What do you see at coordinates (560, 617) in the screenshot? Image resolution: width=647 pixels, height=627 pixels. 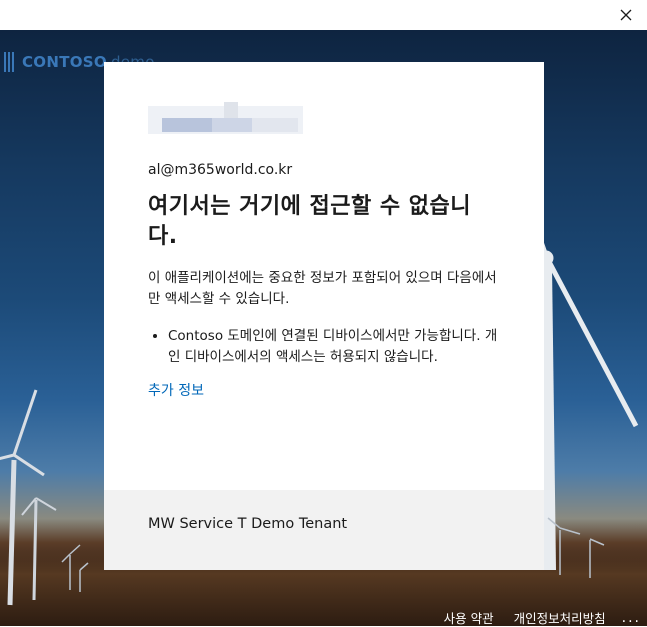 I see `privacy-link: 개인정보처리방침` at bounding box center [560, 617].